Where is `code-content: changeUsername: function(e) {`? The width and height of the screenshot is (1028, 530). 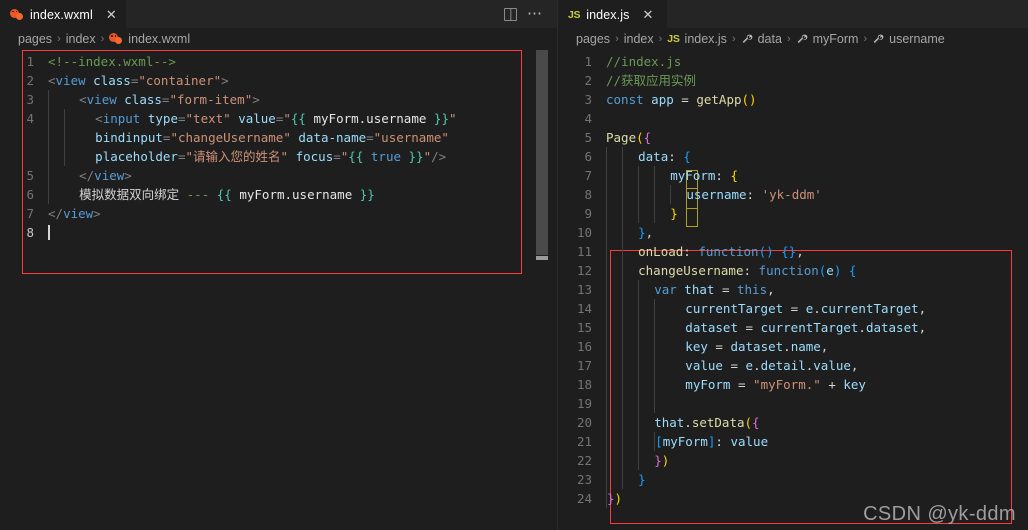 code-content: changeUsername: function(e) { is located at coordinates (810, 270).